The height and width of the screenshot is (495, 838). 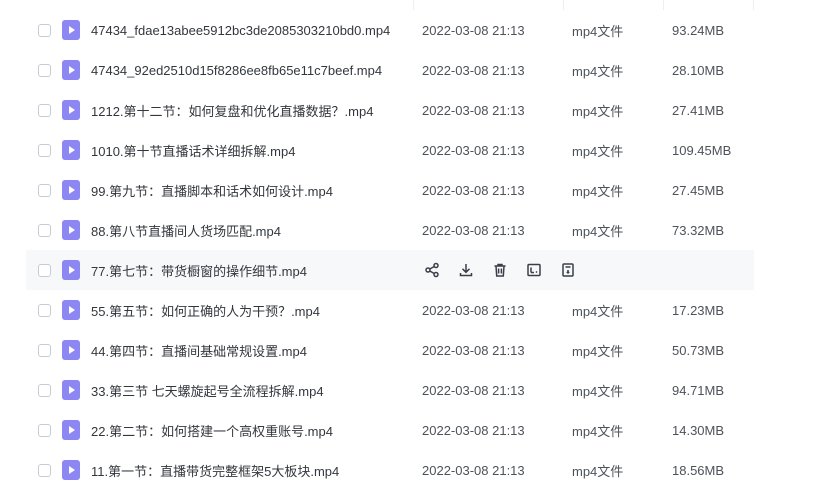 What do you see at coordinates (698, 430) in the screenshot?
I see `file-size: 14.30MB` at bounding box center [698, 430].